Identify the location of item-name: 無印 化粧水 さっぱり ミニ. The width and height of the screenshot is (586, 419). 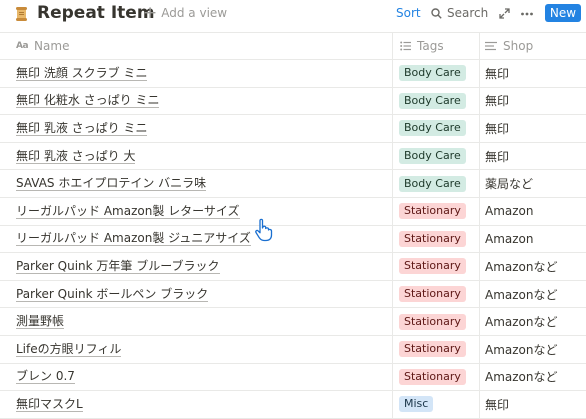
(88, 101).